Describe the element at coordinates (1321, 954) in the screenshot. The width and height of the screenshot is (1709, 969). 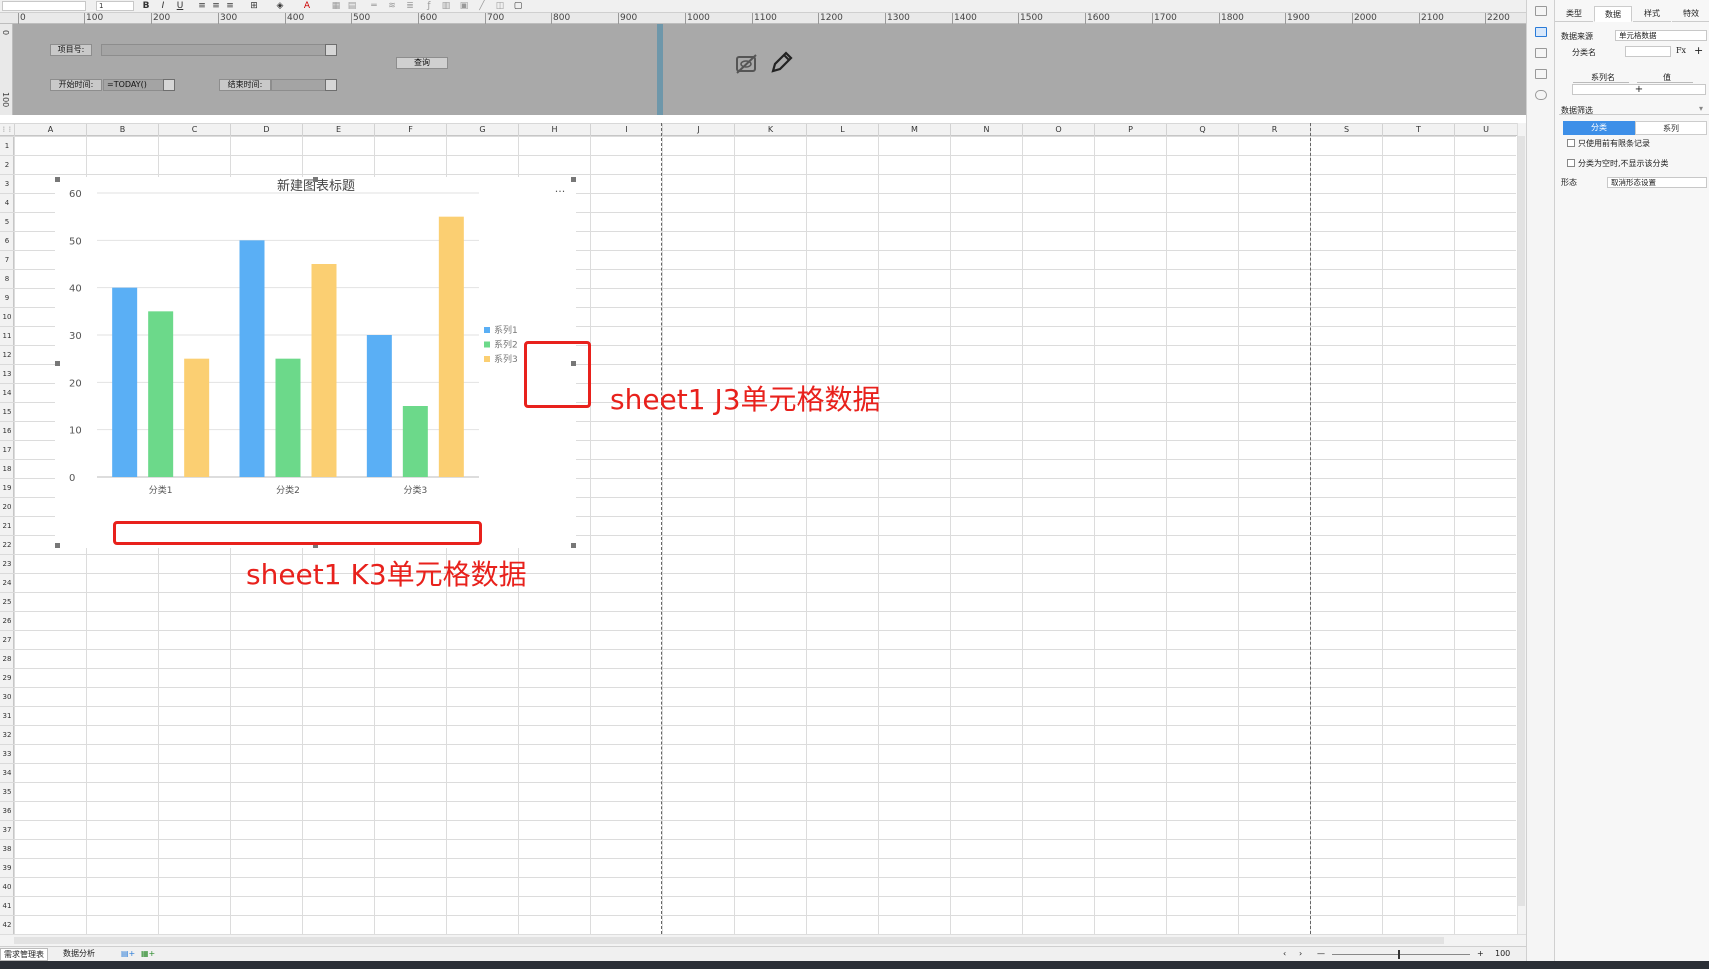
I see `zoom-out-button: —` at that location.